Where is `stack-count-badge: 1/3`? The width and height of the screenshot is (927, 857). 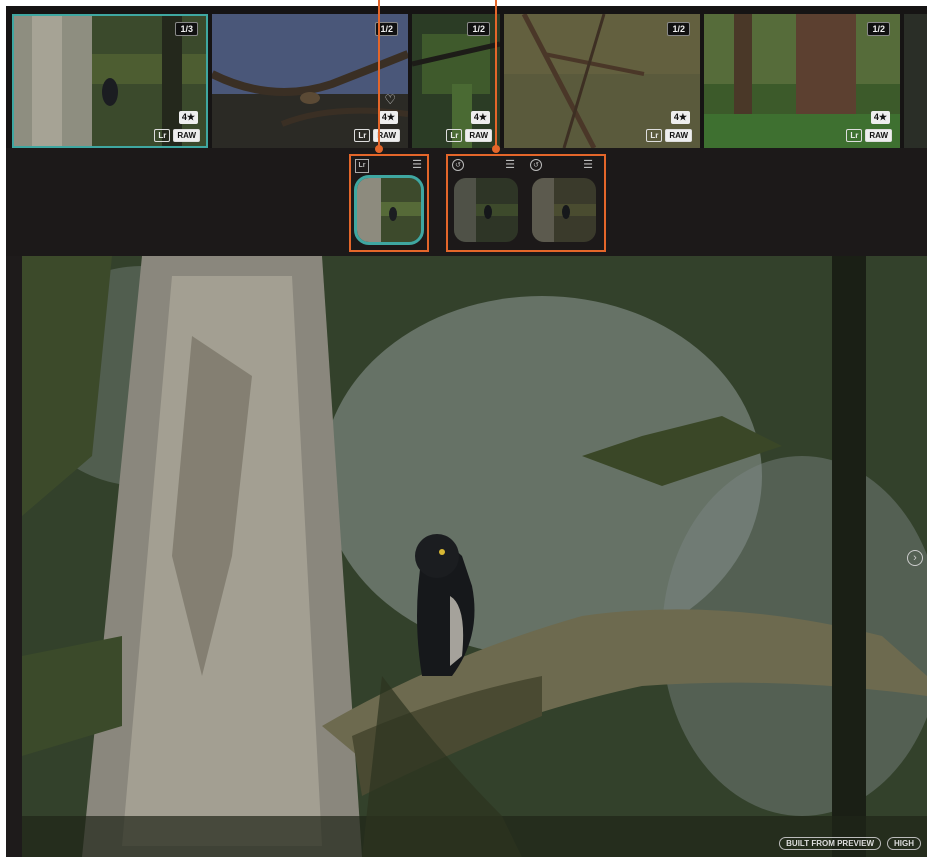
stack-count-badge: 1/3 is located at coordinates (186, 29).